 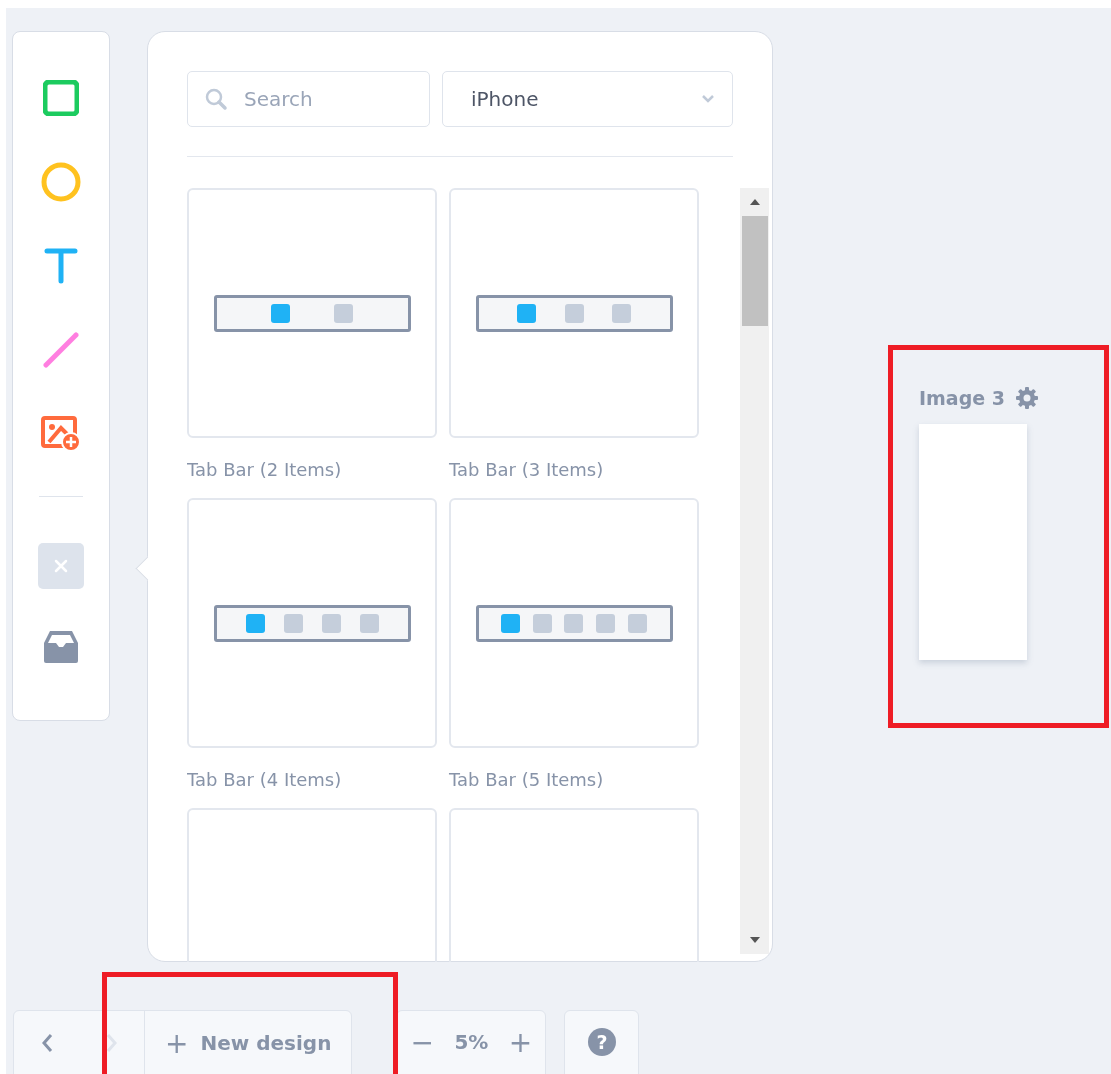 I want to click on search-icon, so click(x=216, y=99).